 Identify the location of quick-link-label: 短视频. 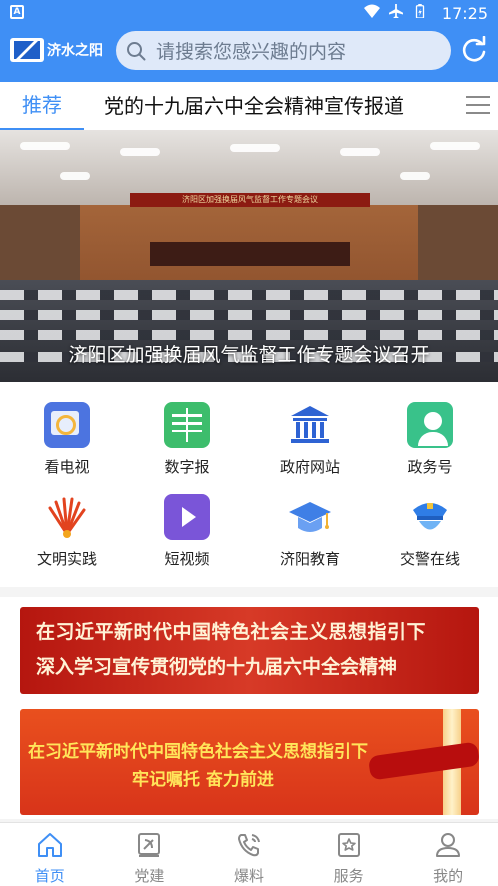
(187, 559).